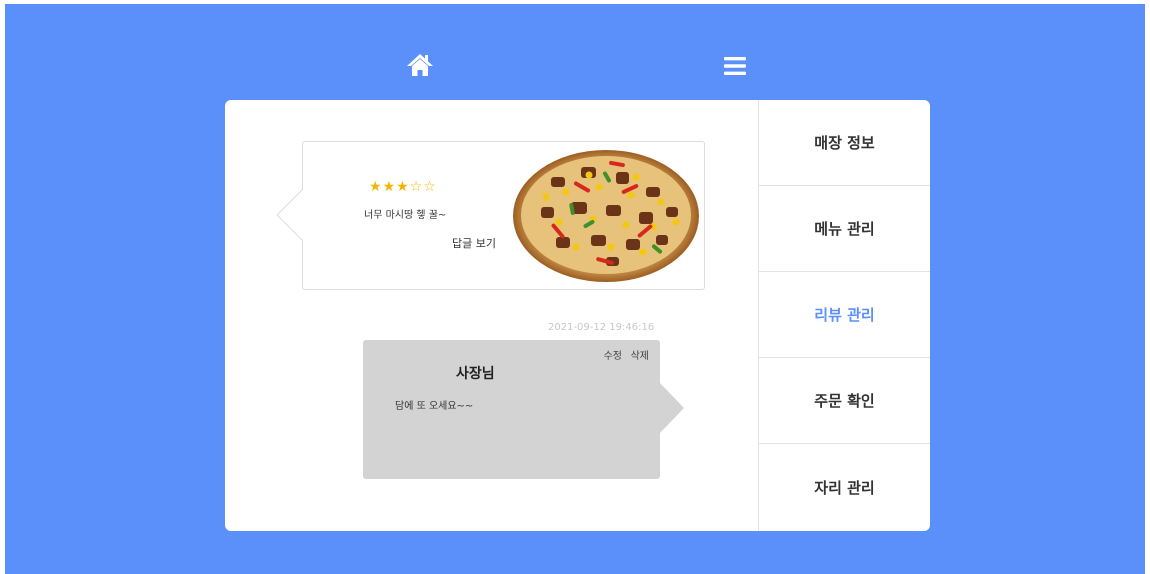 This screenshot has width=1150, height=574. Describe the element at coordinates (290, 215) in the screenshot. I see `review-card-pointer` at that location.